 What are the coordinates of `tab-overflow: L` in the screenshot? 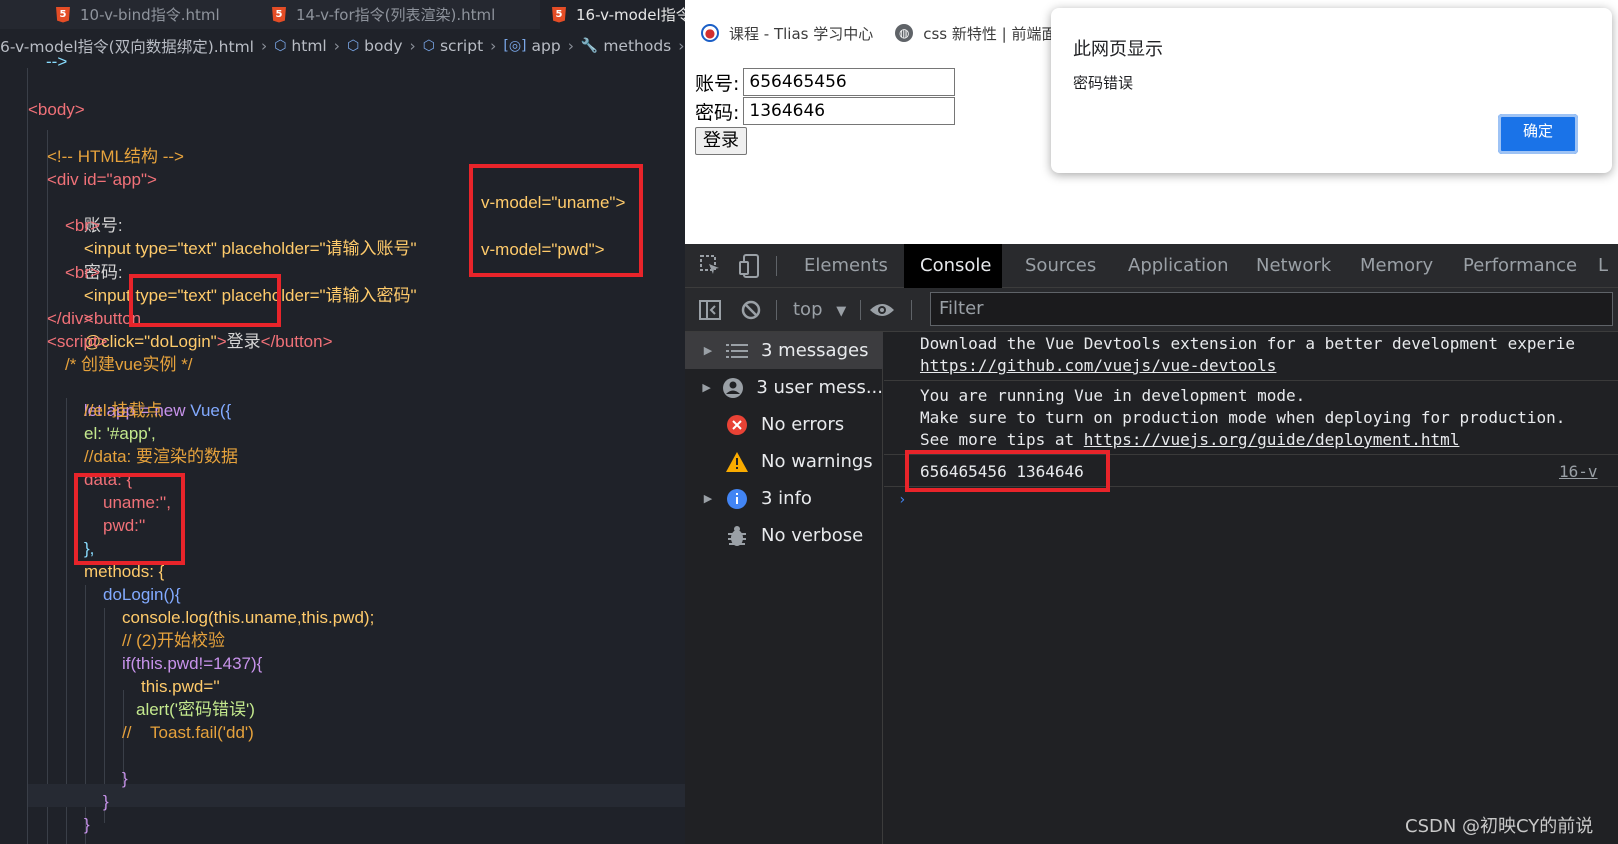 It's located at (1603, 266).